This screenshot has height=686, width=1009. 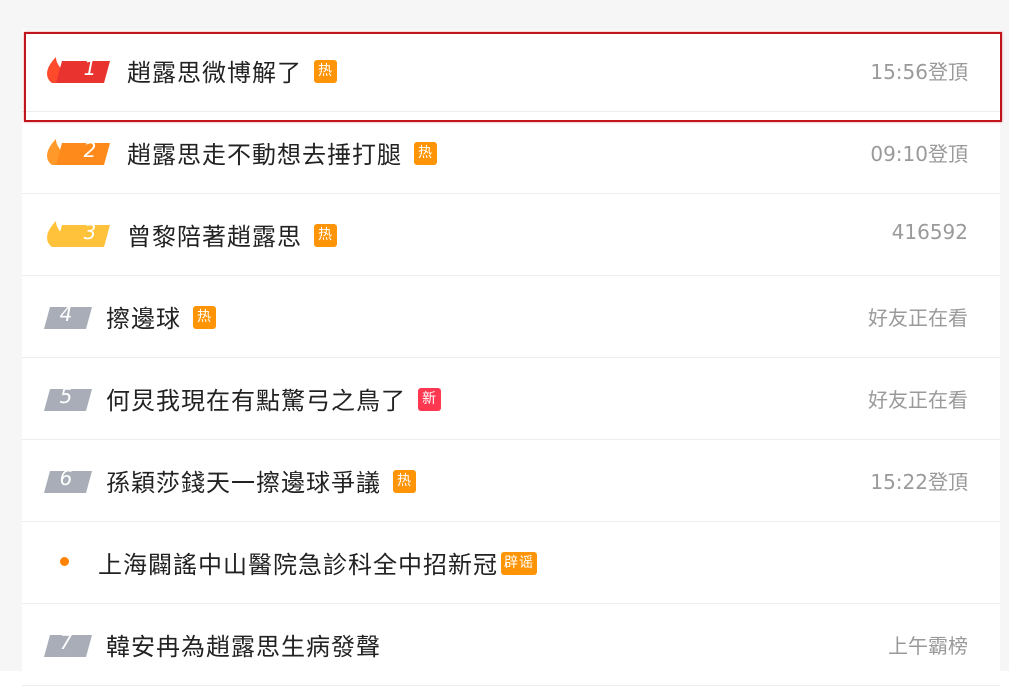 What do you see at coordinates (143, 319) in the screenshot?
I see `item-title-text: 擦邊球` at bounding box center [143, 319].